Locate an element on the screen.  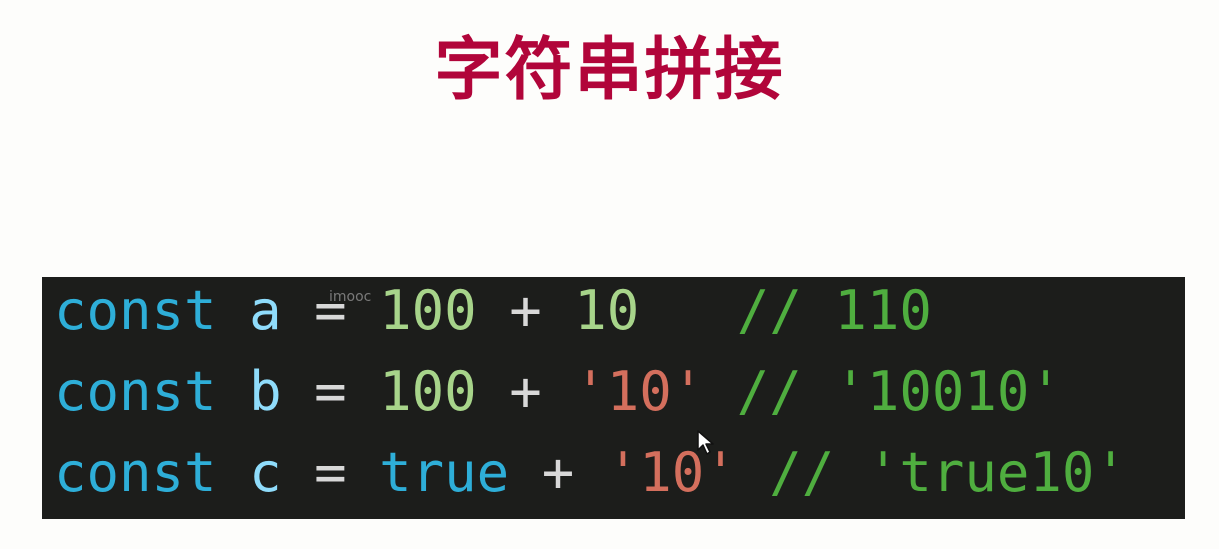
code-line-3: const c = true + '10' // 'true10' is located at coordinates (590, 473).